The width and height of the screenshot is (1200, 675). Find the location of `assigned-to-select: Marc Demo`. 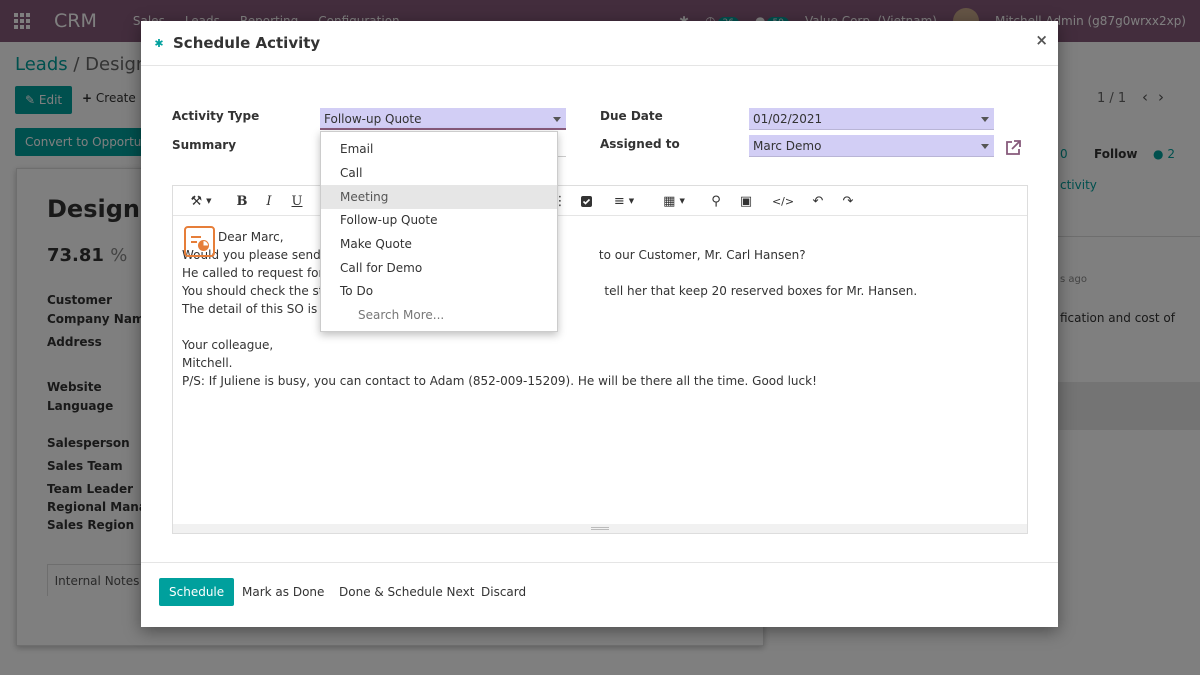

assigned-to-select: Marc Demo is located at coordinates (871, 146).